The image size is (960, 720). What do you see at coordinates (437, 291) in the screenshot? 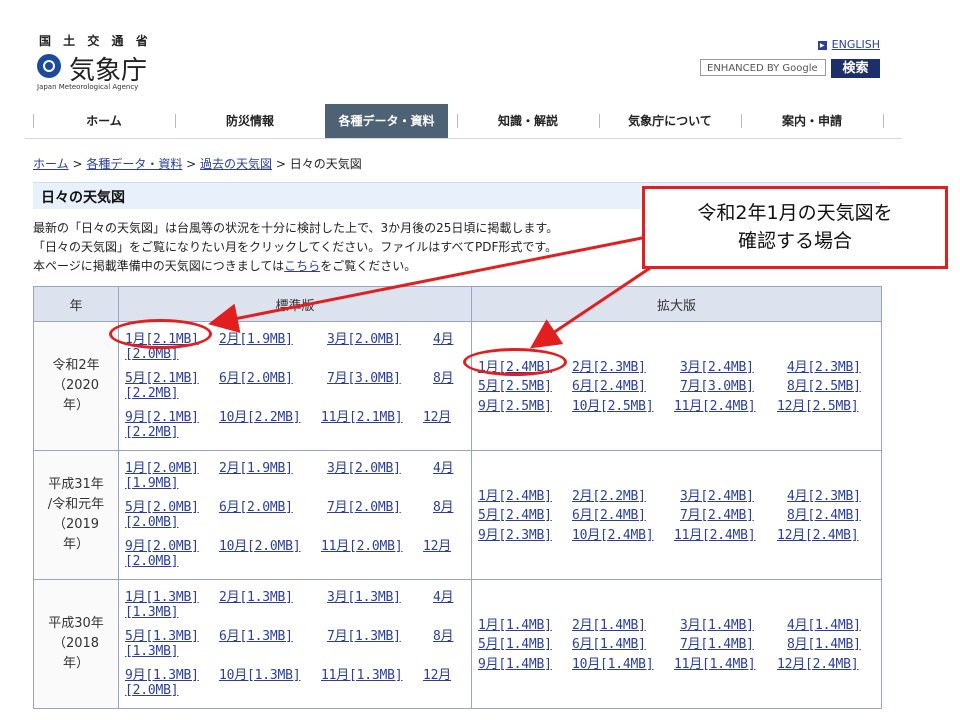
I see `annotation-arrows` at bounding box center [437, 291].